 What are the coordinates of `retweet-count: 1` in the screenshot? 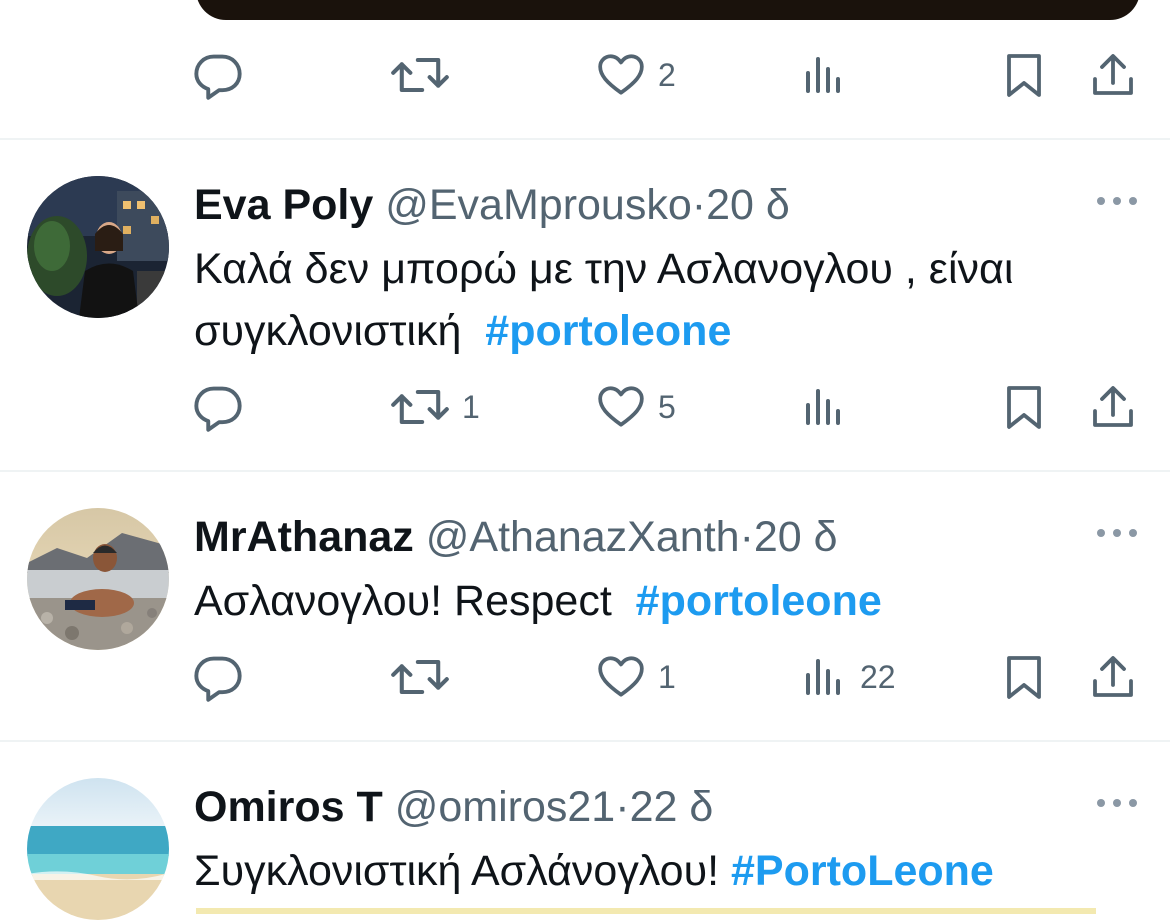 It's located at (471, 406).